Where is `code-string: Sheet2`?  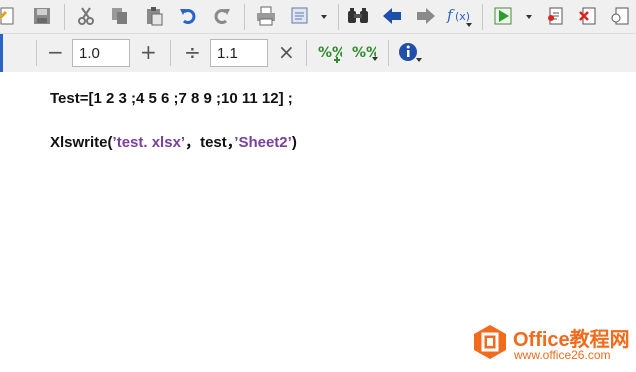 code-string: Sheet2 is located at coordinates (263, 142).